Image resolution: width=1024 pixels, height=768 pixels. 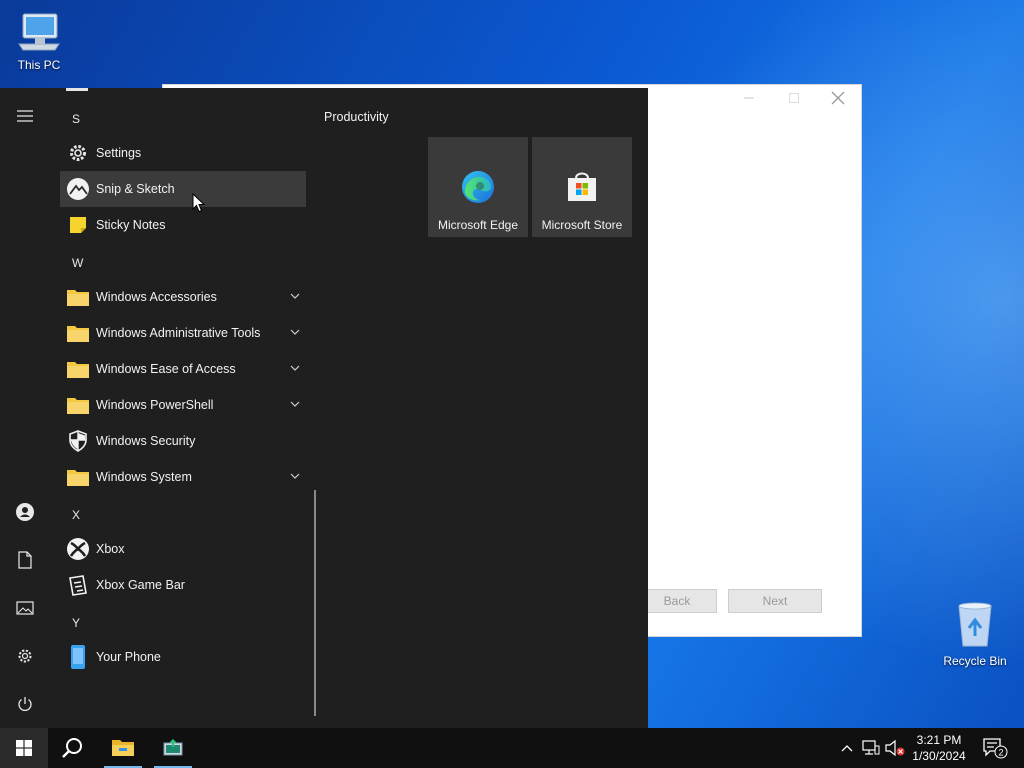 What do you see at coordinates (128, 657) in the screenshot?
I see `app-label: Your Phone` at bounding box center [128, 657].